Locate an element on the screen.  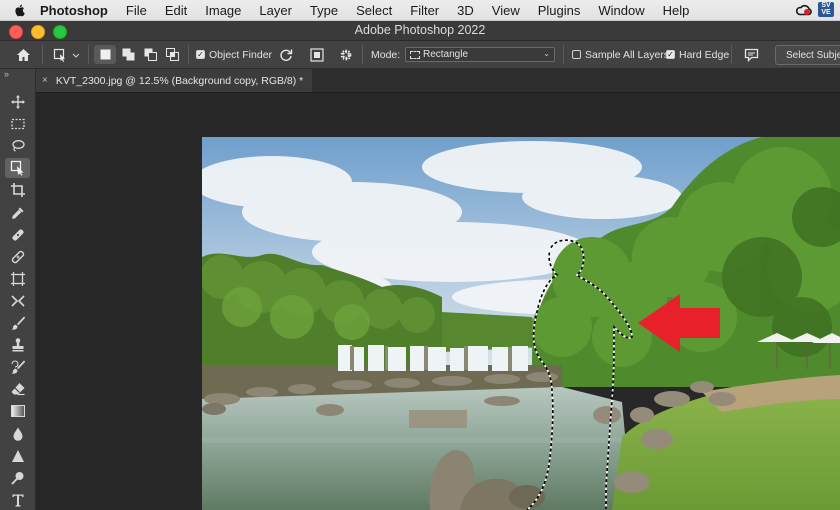
content-aware-move-tool is located at coordinates (17, 301).